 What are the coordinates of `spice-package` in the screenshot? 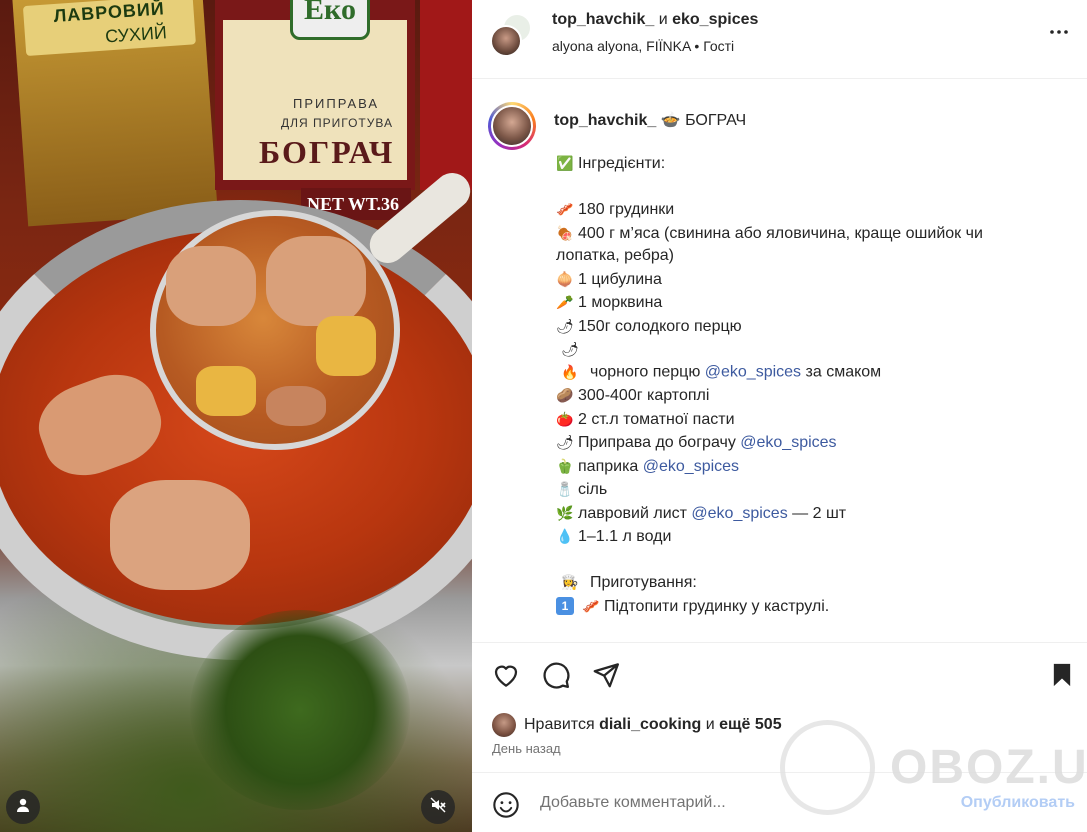 It's located at (446, 95).